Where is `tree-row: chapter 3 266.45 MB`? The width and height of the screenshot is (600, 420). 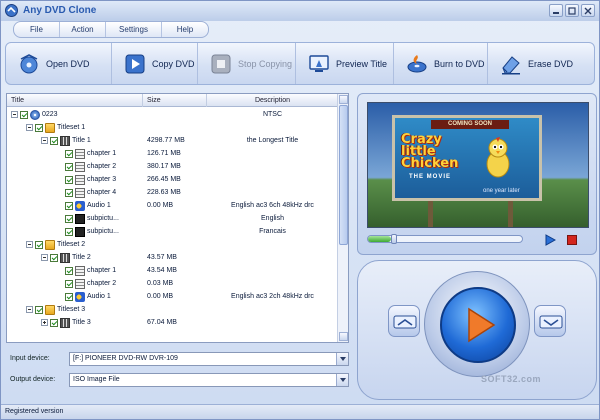 tree-row: chapter 3 266.45 MB is located at coordinates (172, 179).